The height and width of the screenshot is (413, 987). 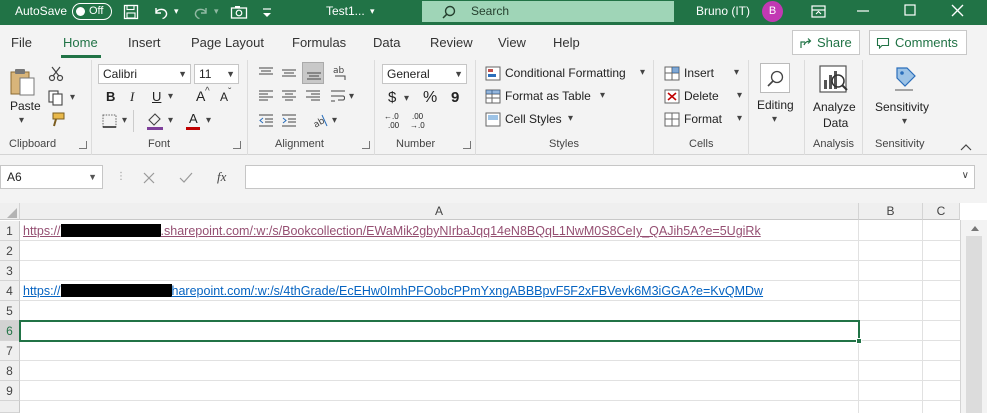 What do you see at coordinates (704, 74) in the screenshot?
I see `insert-cells-button: Insert ▾` at bounding box center [704, 74].